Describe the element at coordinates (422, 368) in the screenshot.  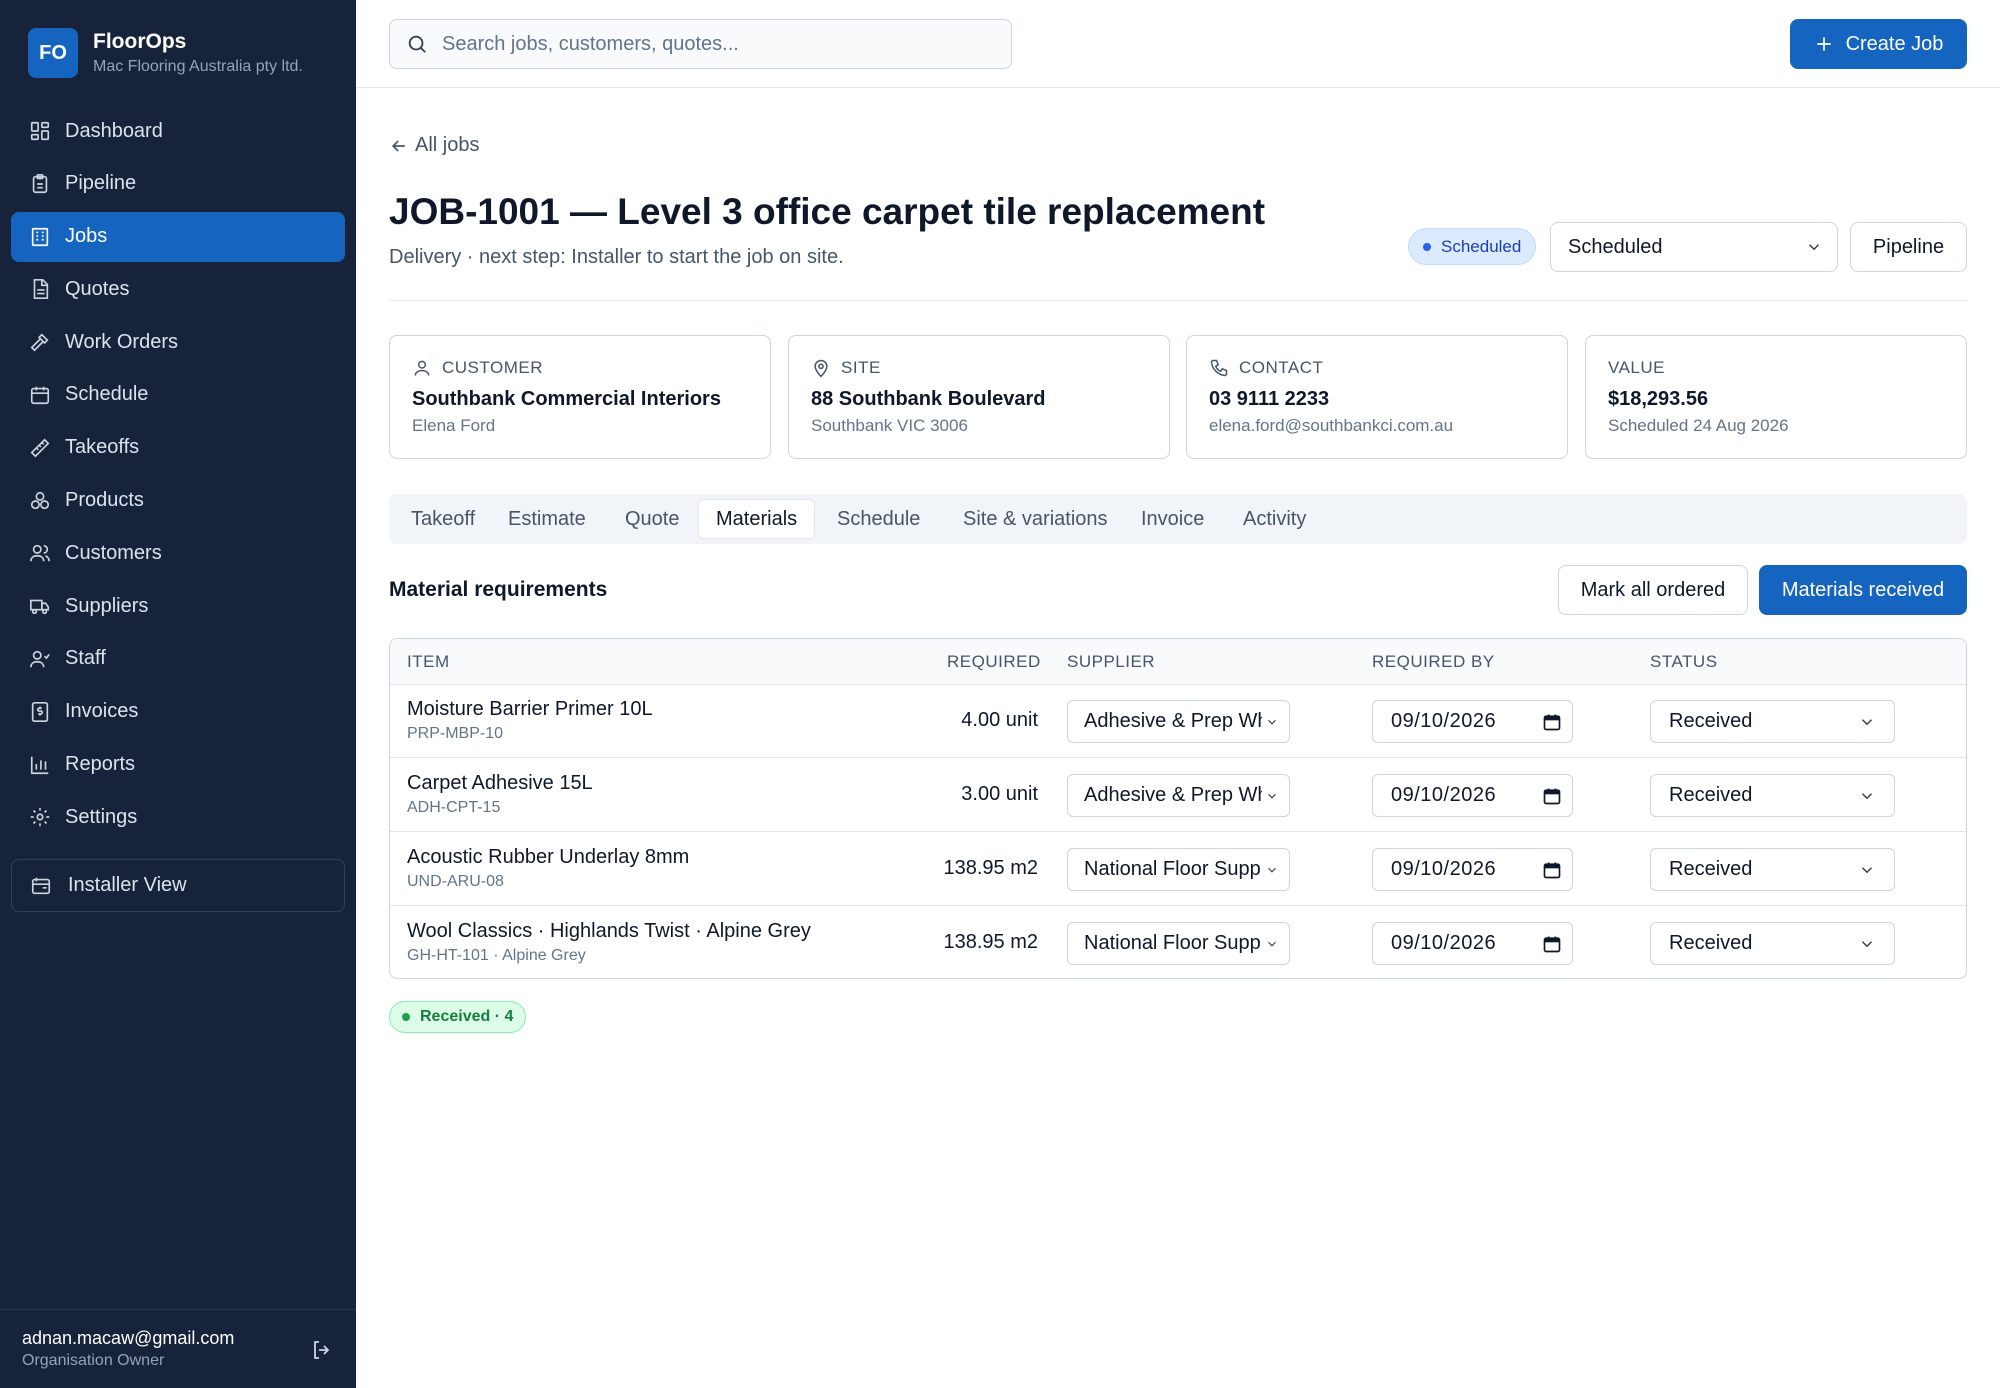
I see `user-icon` at that location.